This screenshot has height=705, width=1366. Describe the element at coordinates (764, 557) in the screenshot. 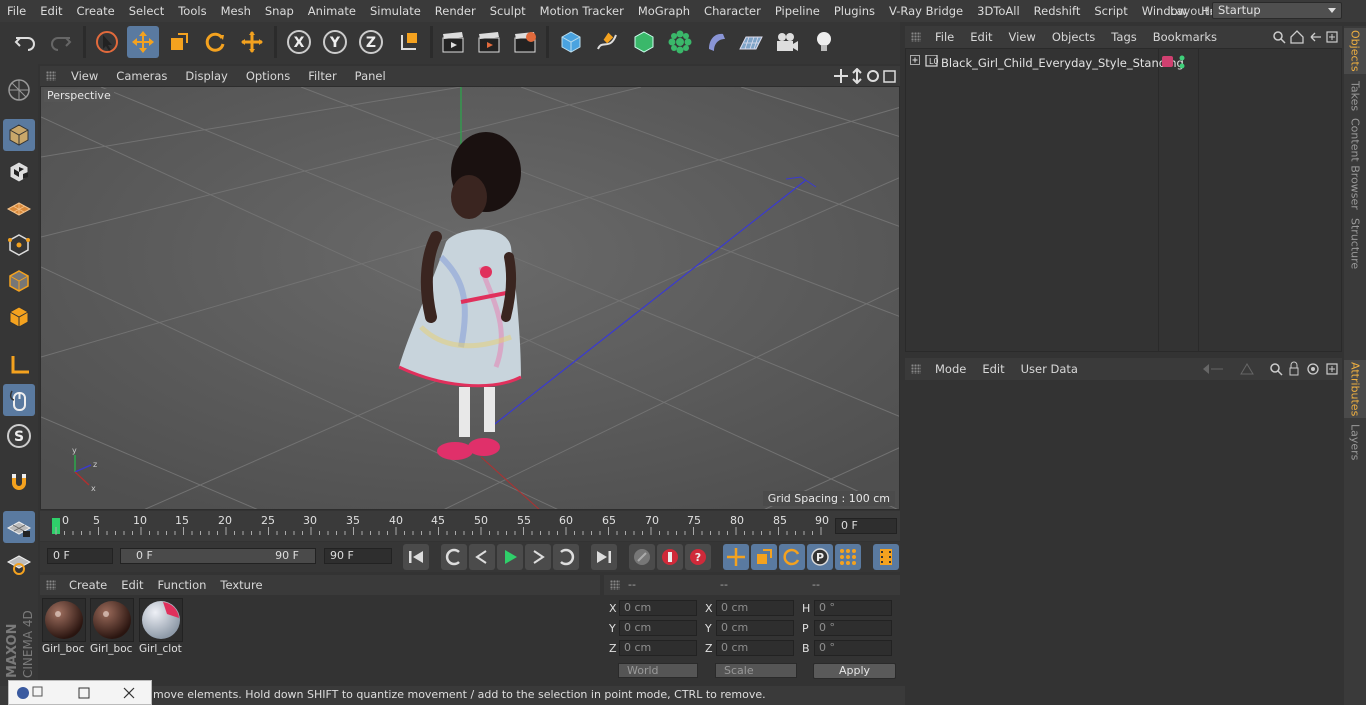

I see `key-scale-button` at that location.